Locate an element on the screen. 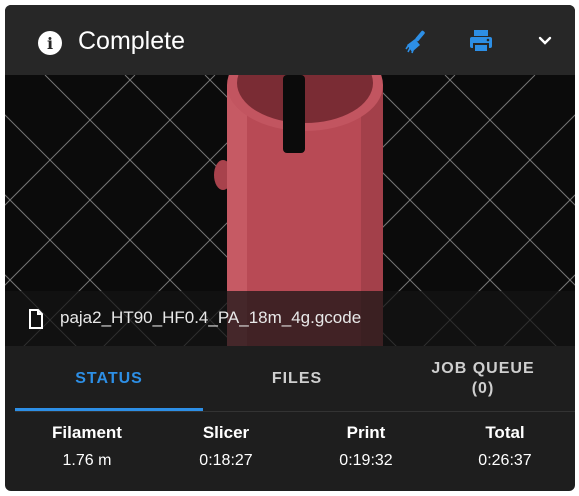  card-header: i Complete is located at coordinates (290, 40).